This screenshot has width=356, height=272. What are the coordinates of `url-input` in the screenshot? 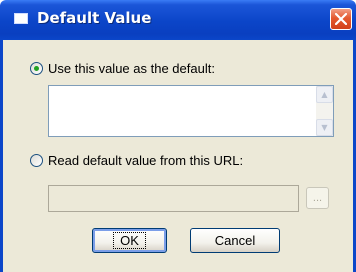 It's located at (173, 198).